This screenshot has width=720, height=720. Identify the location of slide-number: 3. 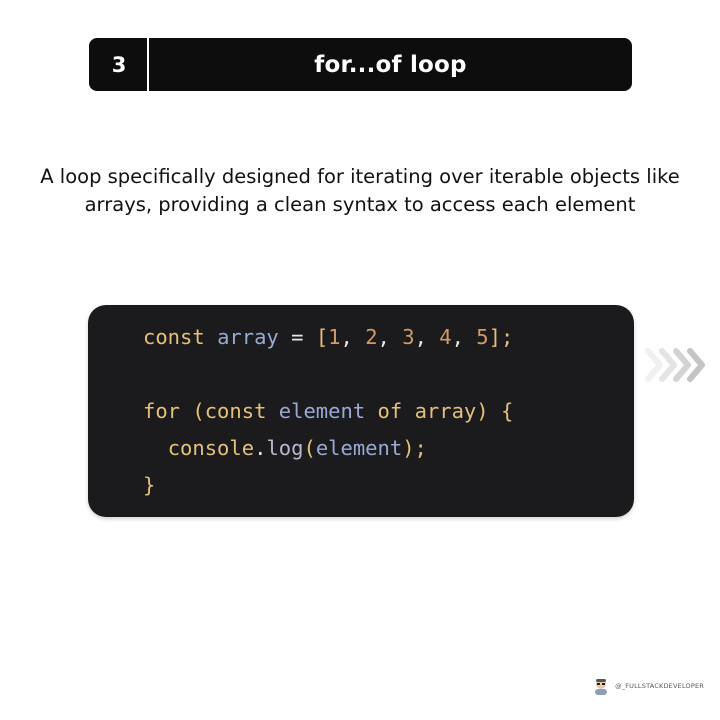
(119, 64).